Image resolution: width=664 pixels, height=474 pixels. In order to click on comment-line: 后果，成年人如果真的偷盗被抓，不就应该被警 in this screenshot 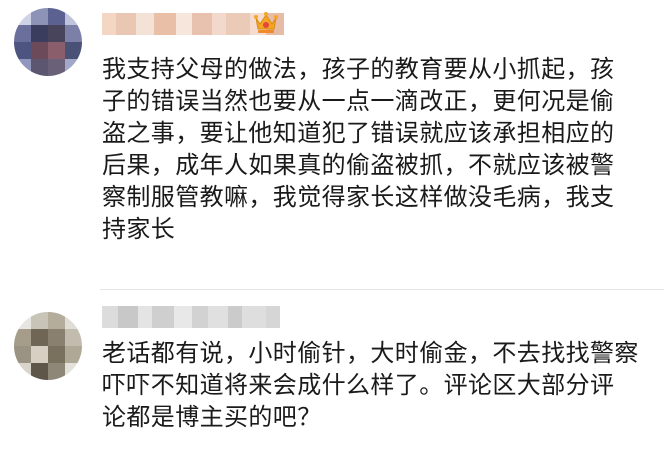, I will do `click(358, 165)`.